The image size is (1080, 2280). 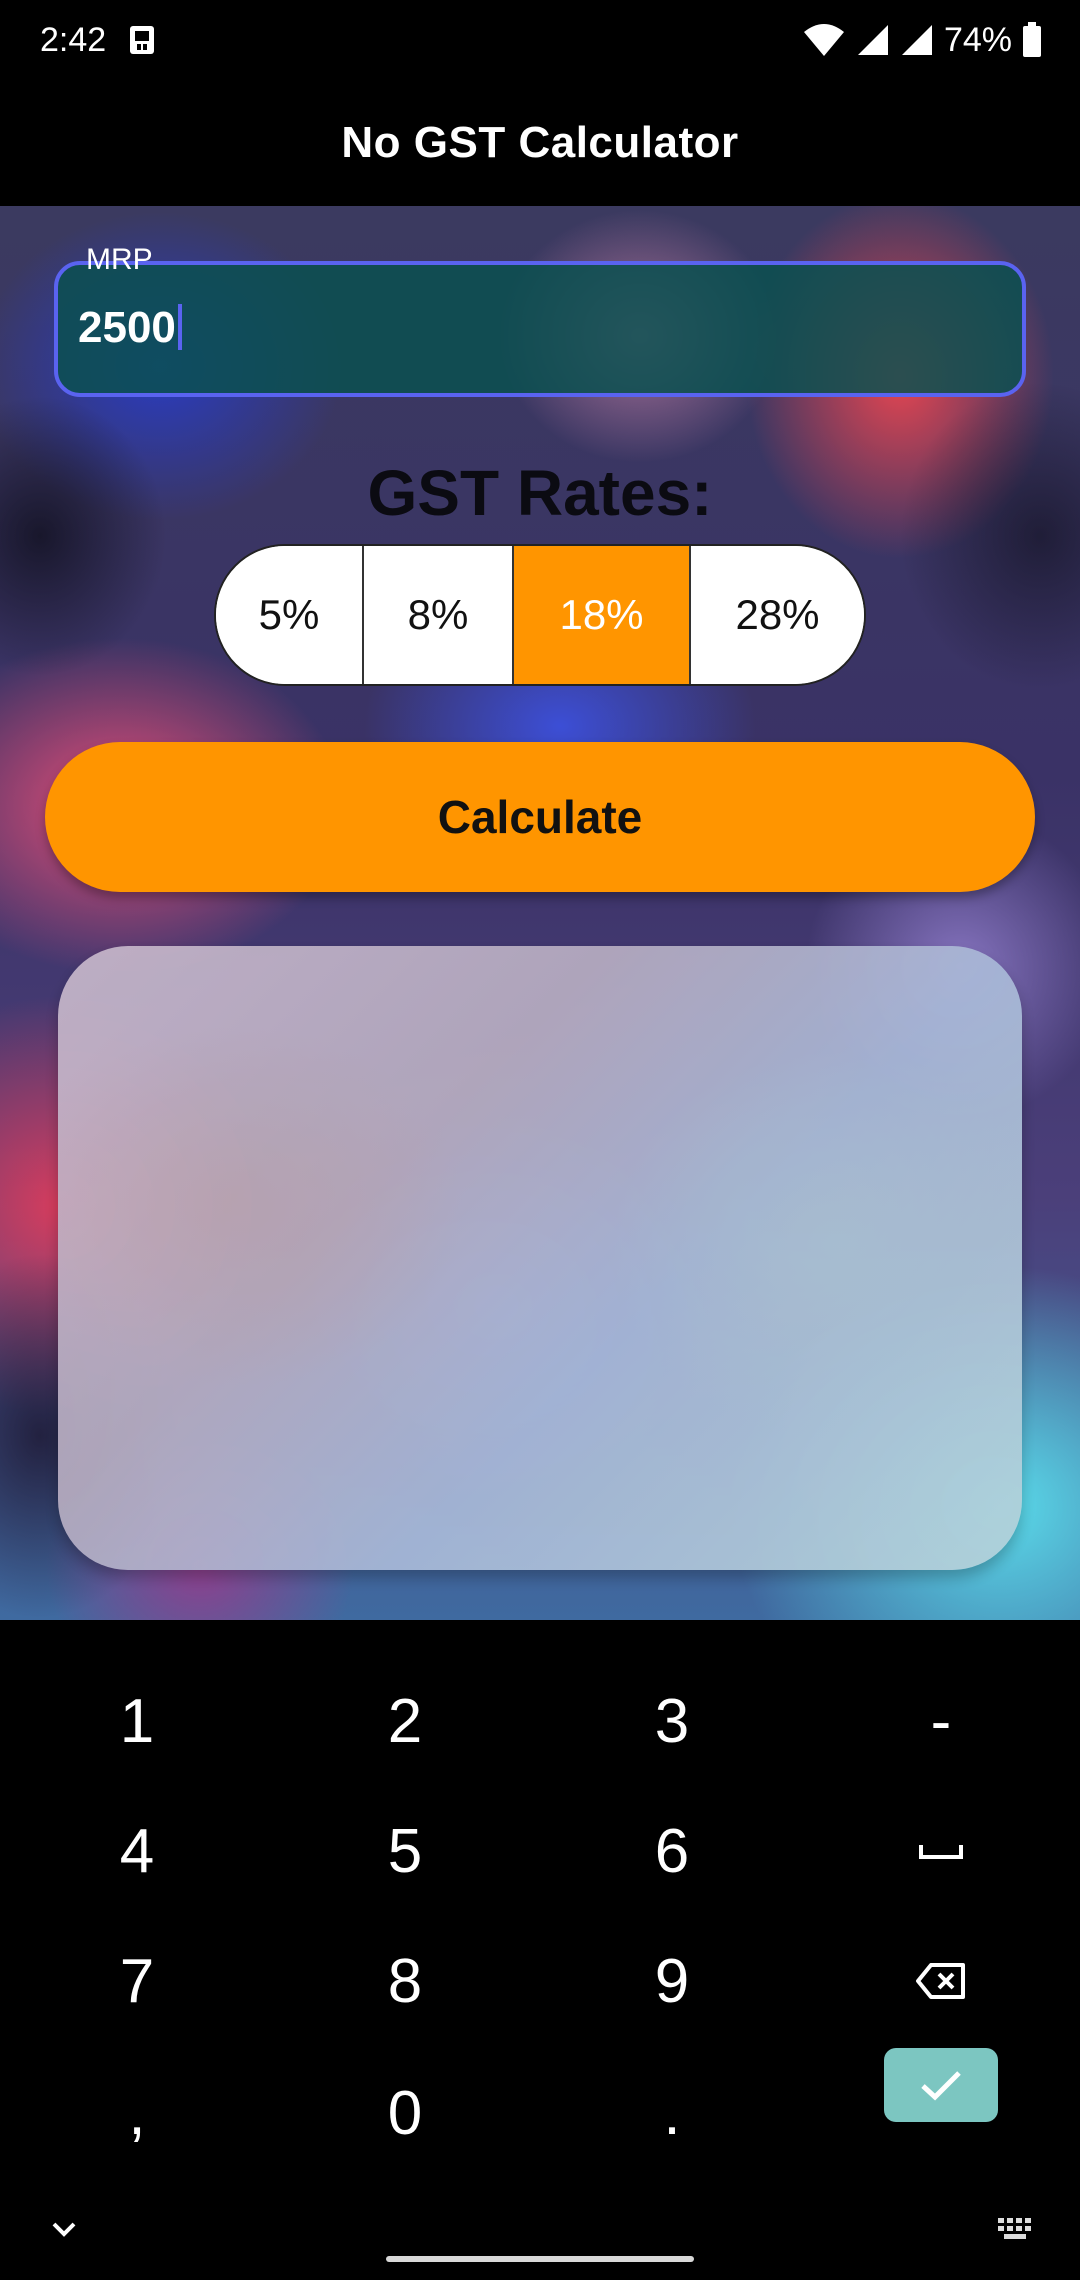 What do you see at coordinates (672, 1721) in the screenshot?
I see `key-3: 3` at bounding box center [672, 1721].